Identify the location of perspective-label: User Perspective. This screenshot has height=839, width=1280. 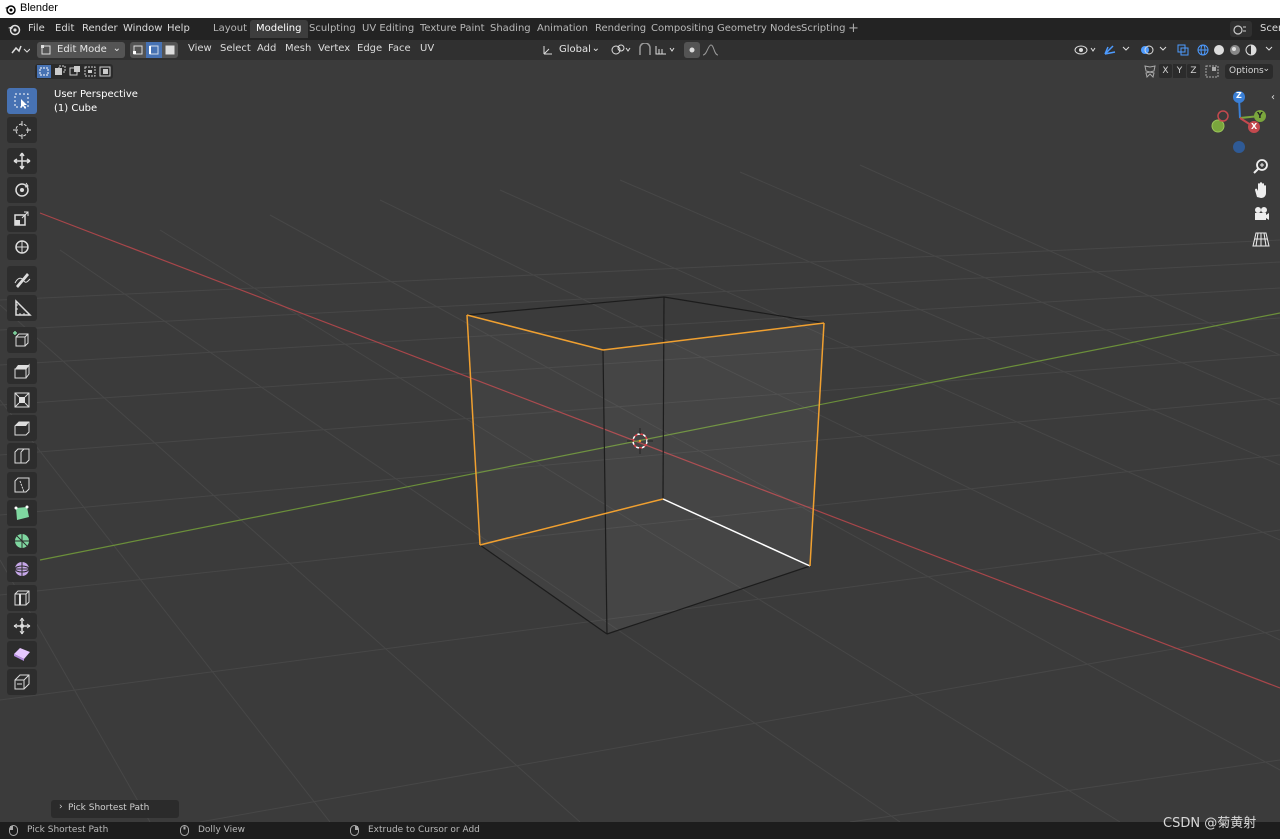
(96, 94).